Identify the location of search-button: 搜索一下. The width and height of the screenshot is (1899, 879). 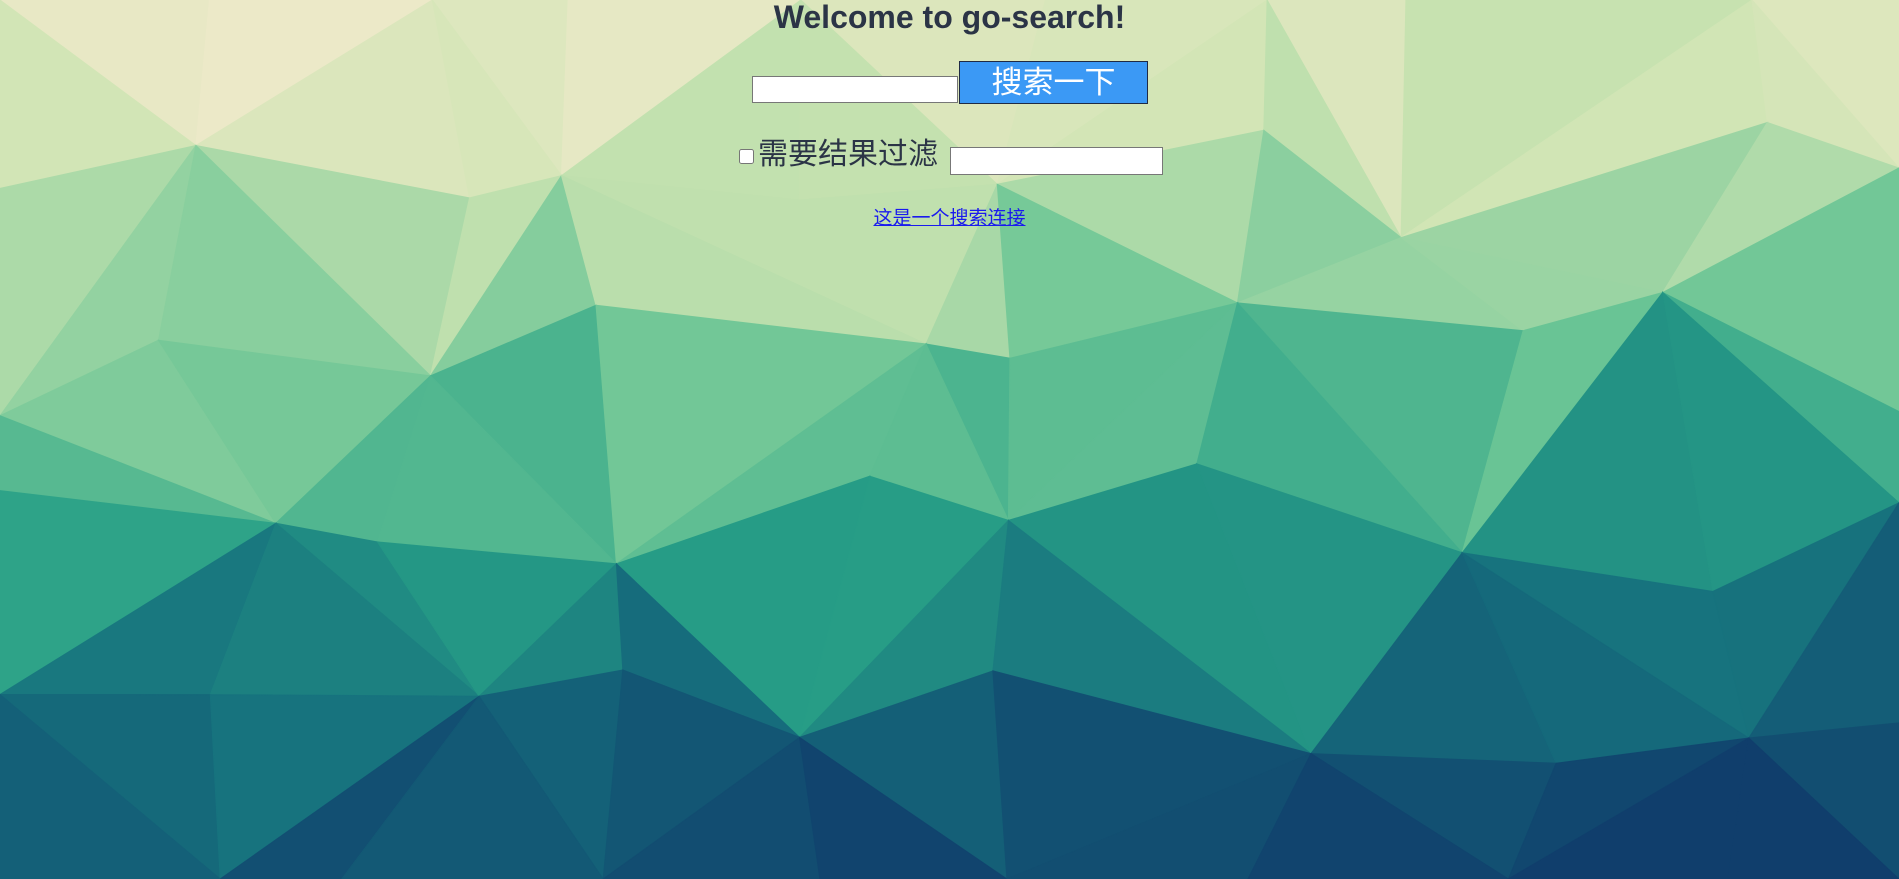
(1053, 82).